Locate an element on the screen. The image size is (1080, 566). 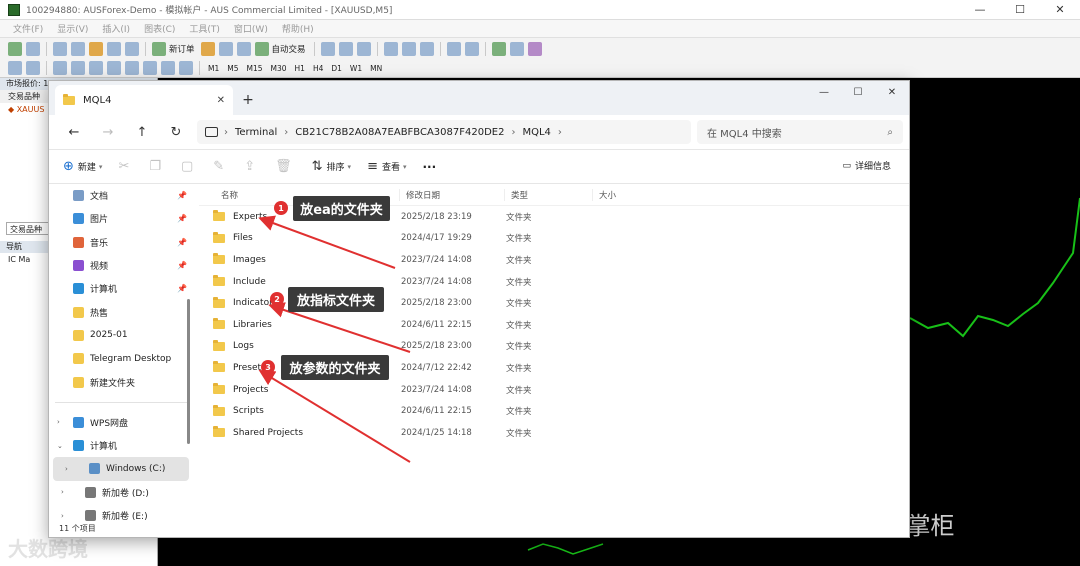
up-button: ↑ is located at coordinates (142, 132).